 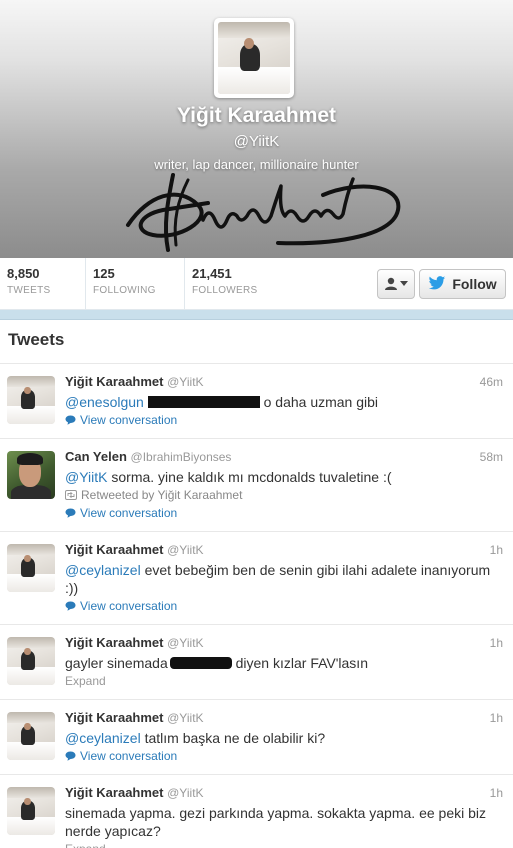 I want to click on follow-button: Follow, so click(x=462, y=283).